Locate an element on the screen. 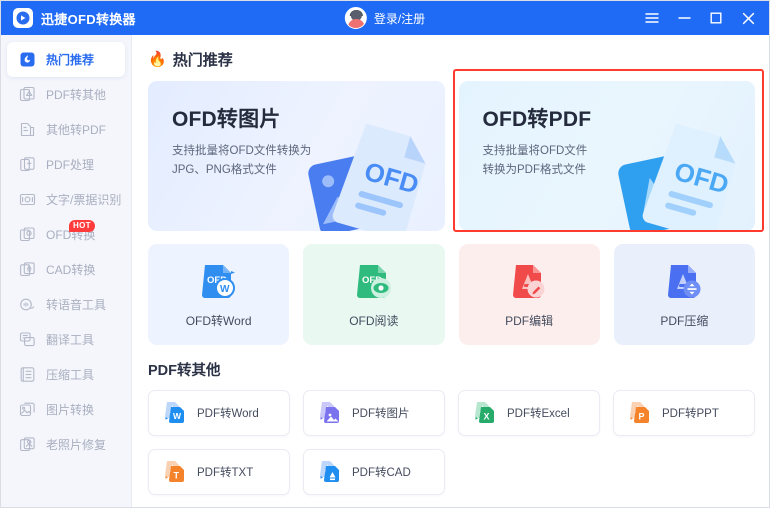  sidebar-item-label: 翻译工具 is located at coordinates (70, 340).